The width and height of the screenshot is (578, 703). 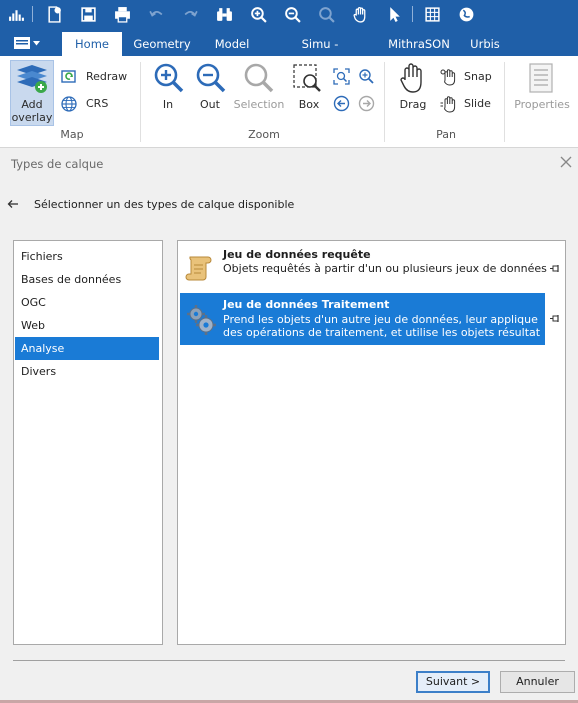 What do you see at coordinates (360, 14) in the screenshot?
I see `hand-pan-icon` at bounding box center [360, 14].